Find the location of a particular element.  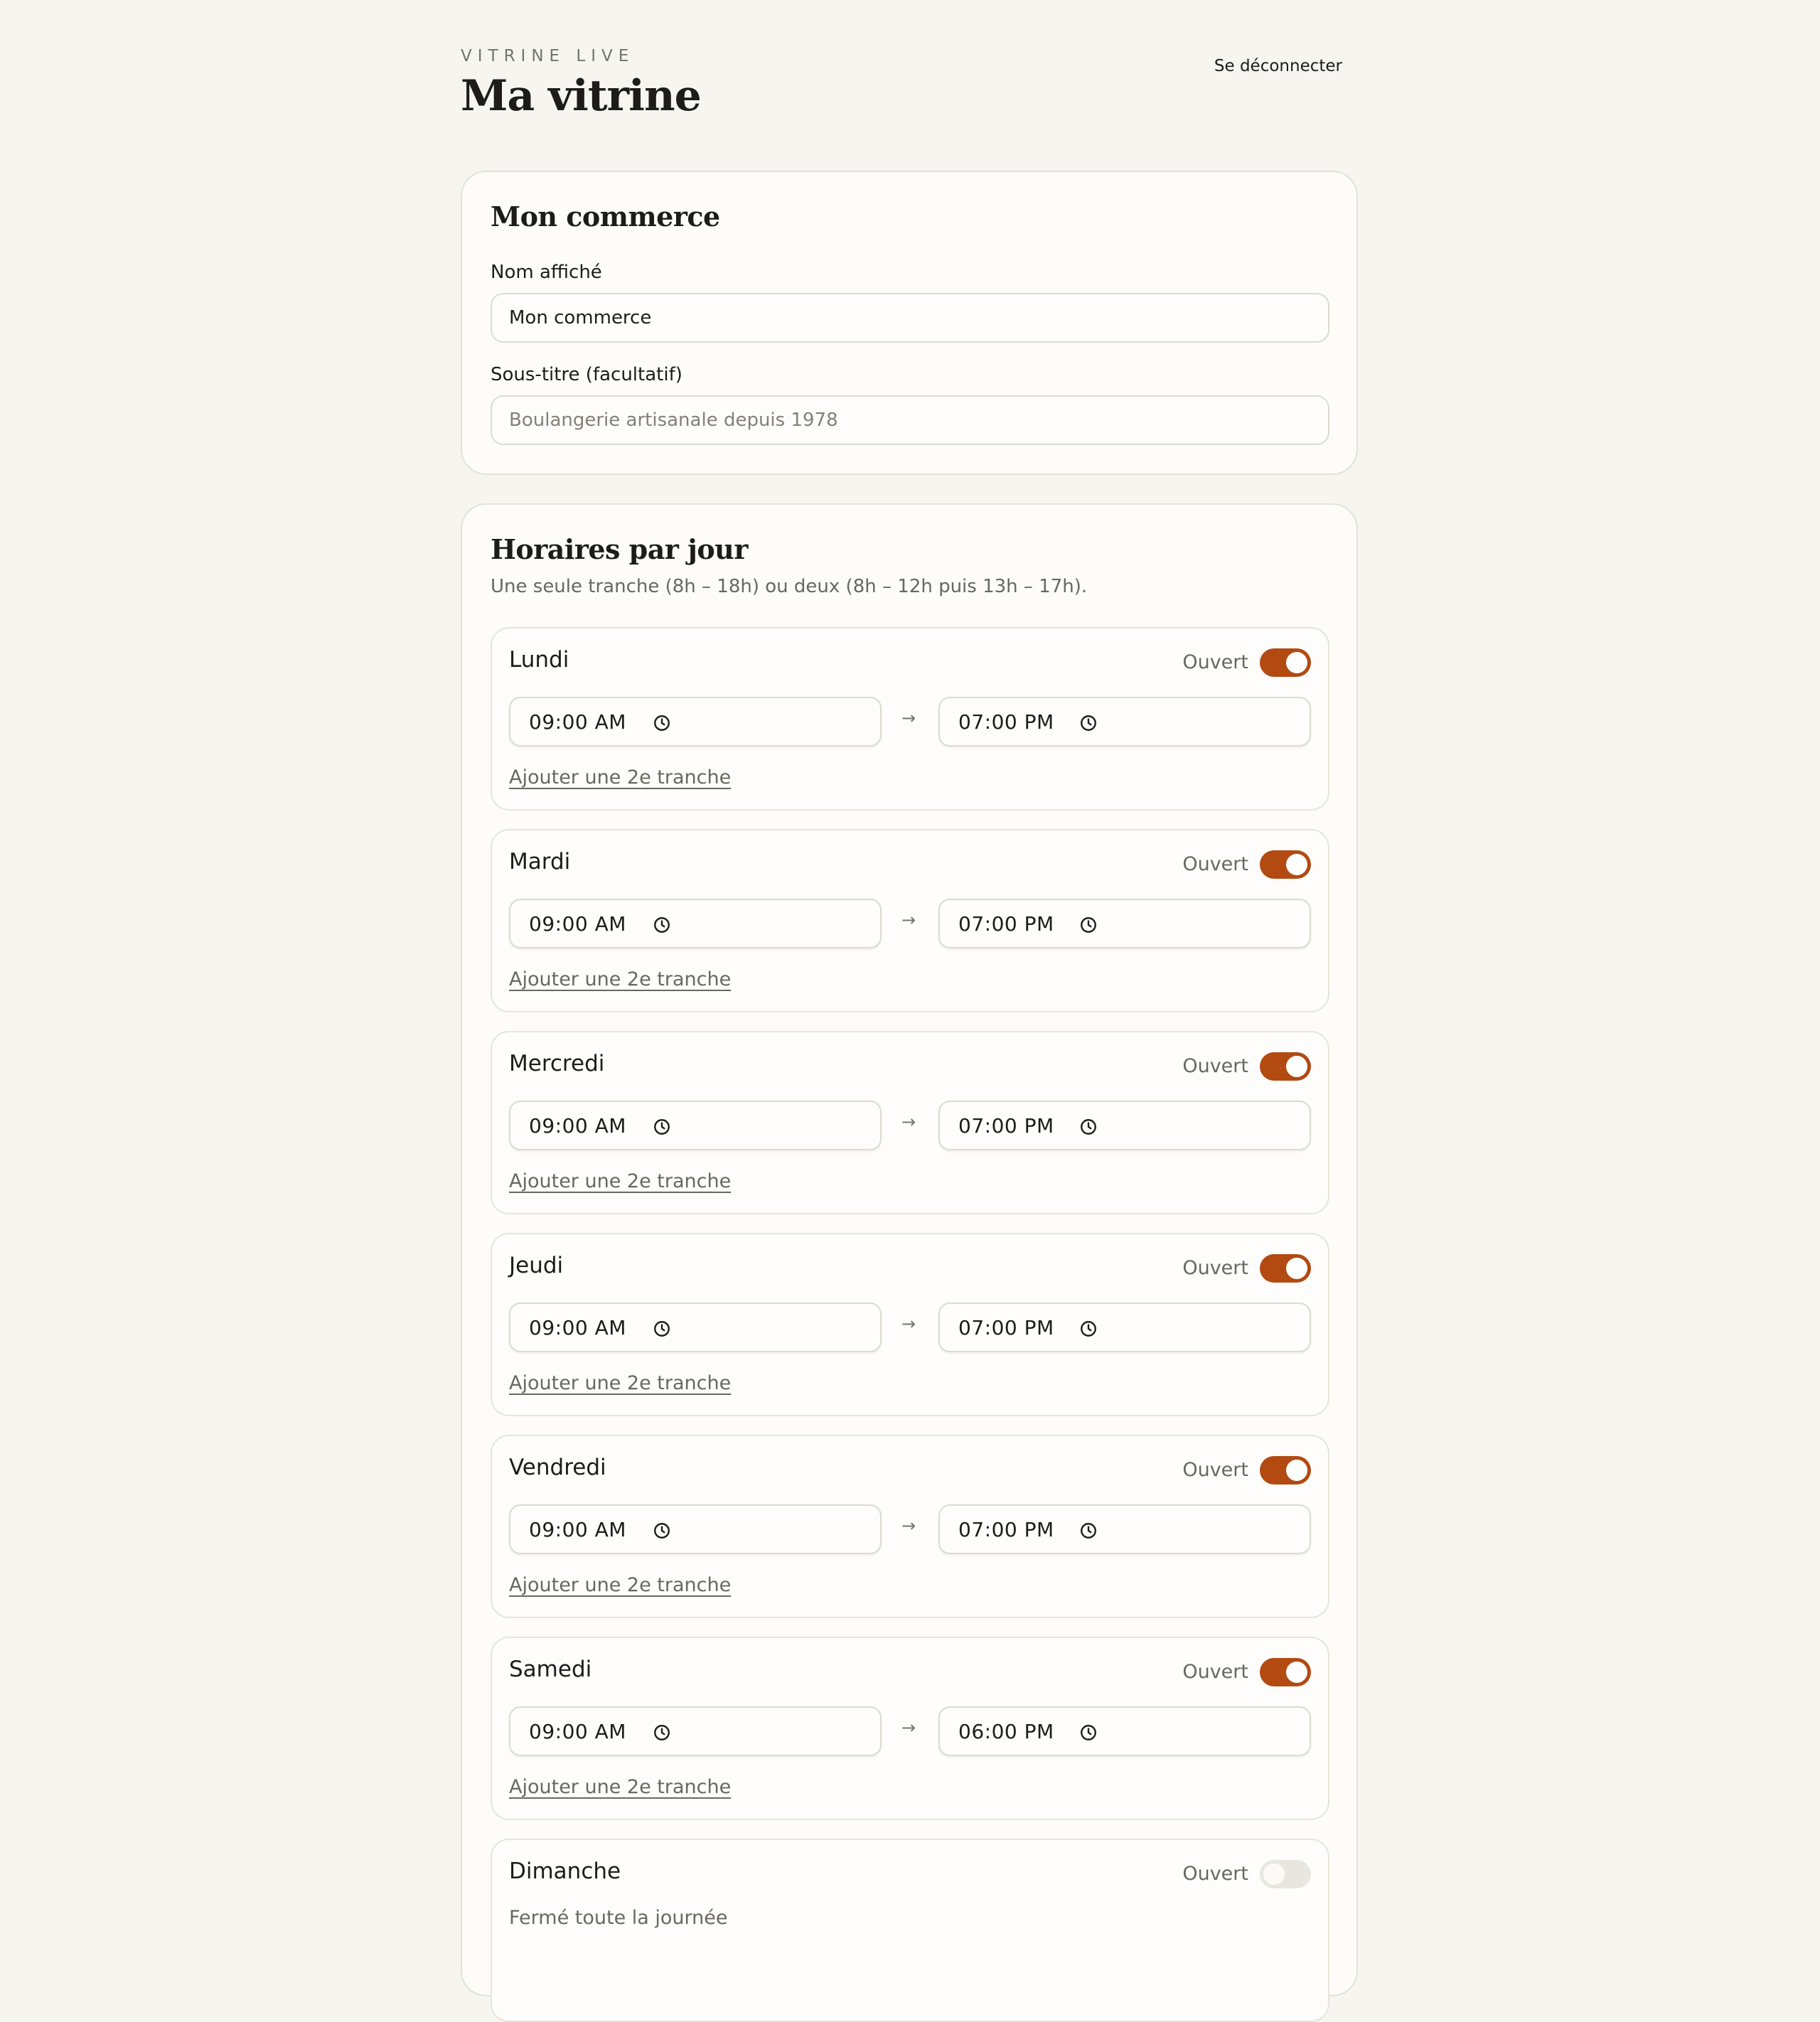

brand-label: VITRINE LIVE is located at coordinates (548, 56).